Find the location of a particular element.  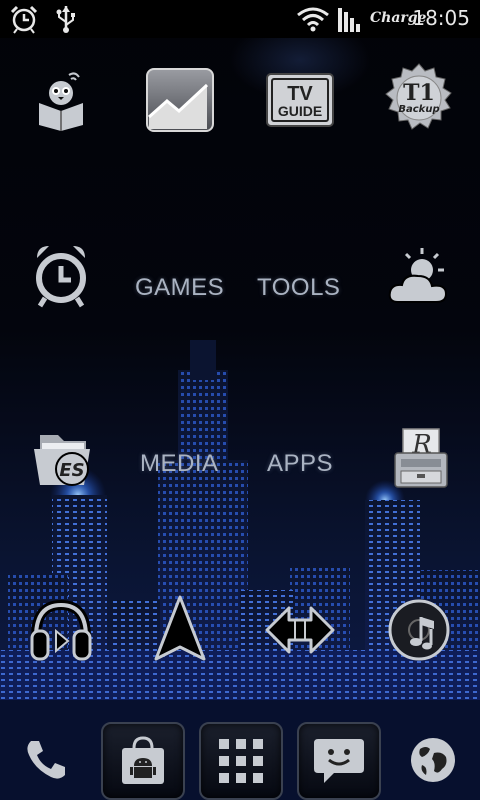

svg-text: Backup is located at coordinates (418, 109).